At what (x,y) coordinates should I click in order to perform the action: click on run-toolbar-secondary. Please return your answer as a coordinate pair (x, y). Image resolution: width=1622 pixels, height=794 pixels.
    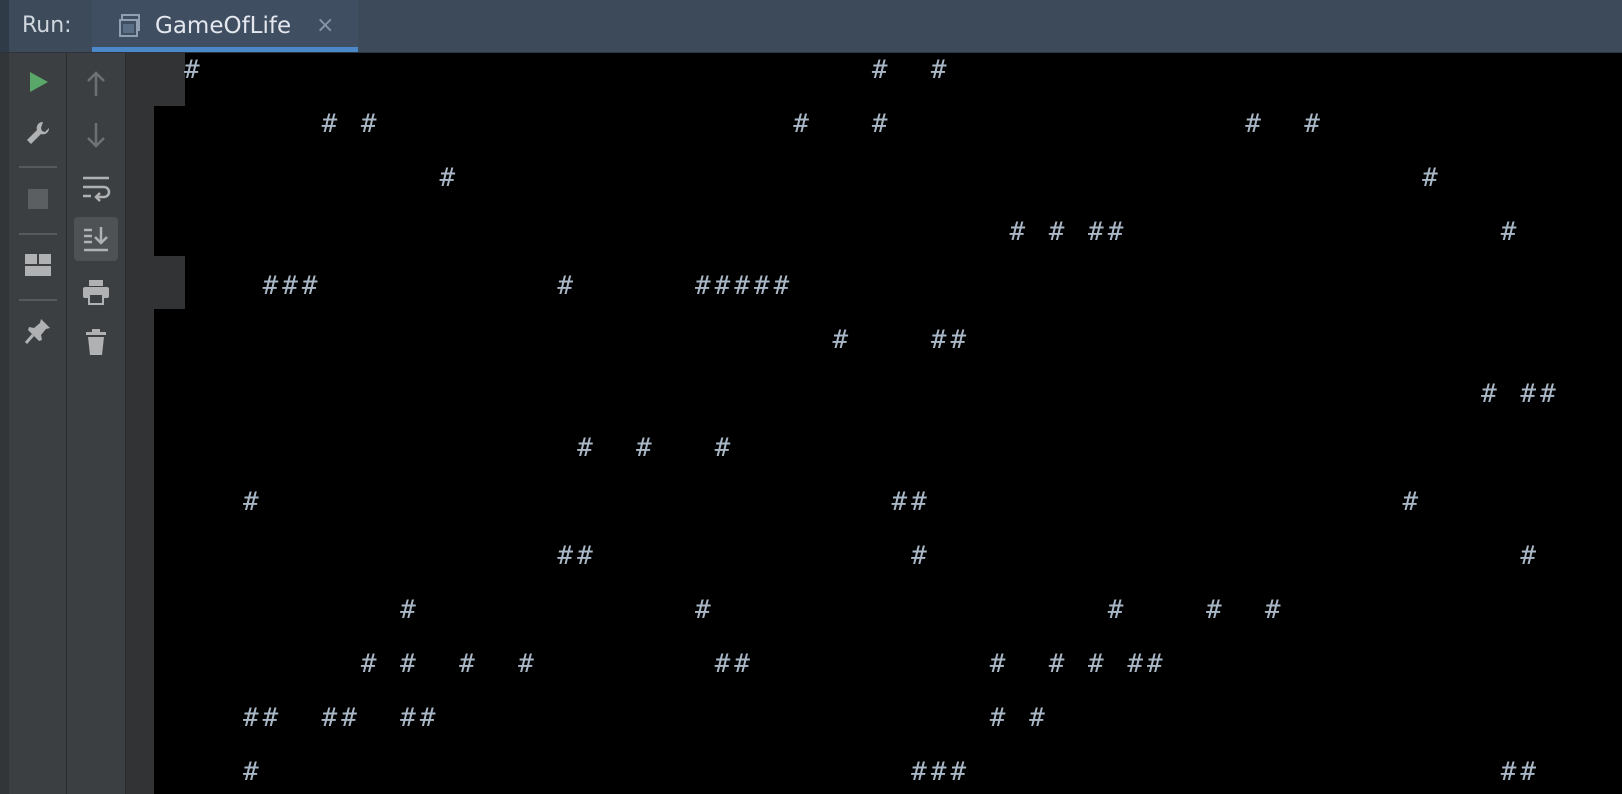
    Looking at the image, I should click on (96, 423).